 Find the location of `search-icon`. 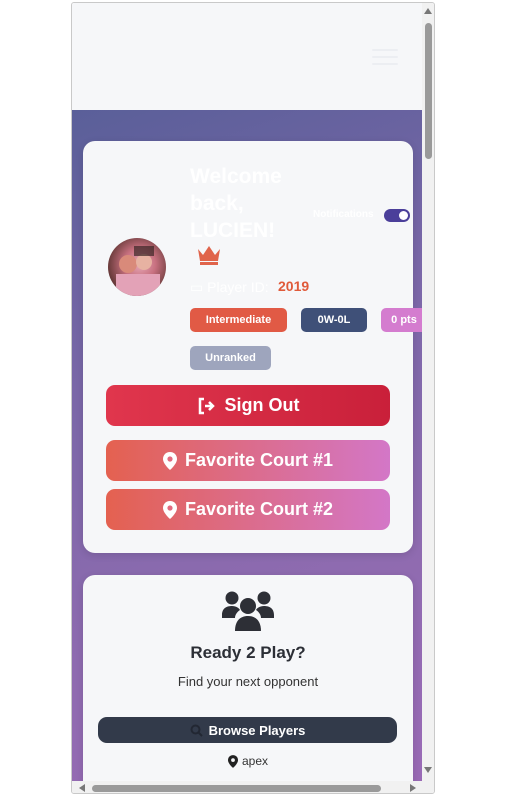

search-icon is located at coordinates (196, 730).